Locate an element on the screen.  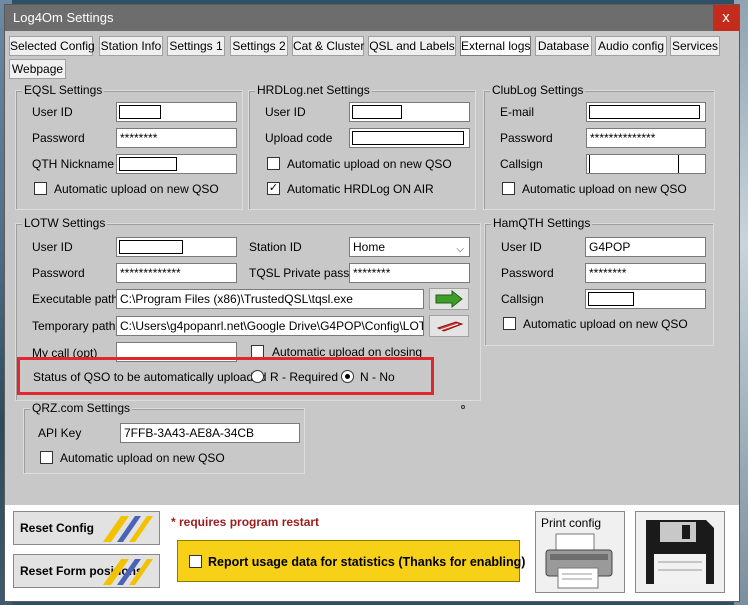
hamqth-user-id-field: G4POP is located at coordinates (645, 247).